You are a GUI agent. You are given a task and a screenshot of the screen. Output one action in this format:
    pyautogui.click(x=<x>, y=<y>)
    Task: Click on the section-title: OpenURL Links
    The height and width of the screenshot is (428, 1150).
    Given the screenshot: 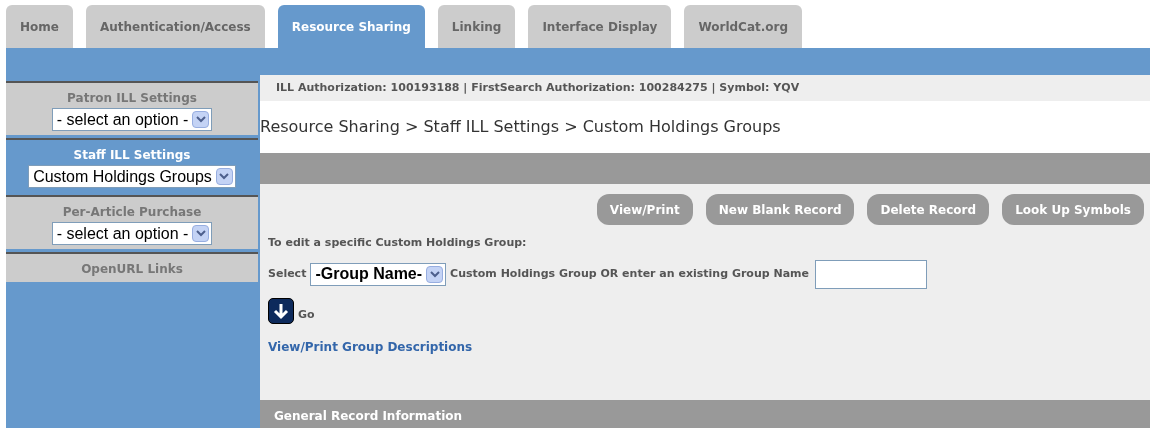 What is the action you would take?
    pyautogui.click(x=132, y=269)
    